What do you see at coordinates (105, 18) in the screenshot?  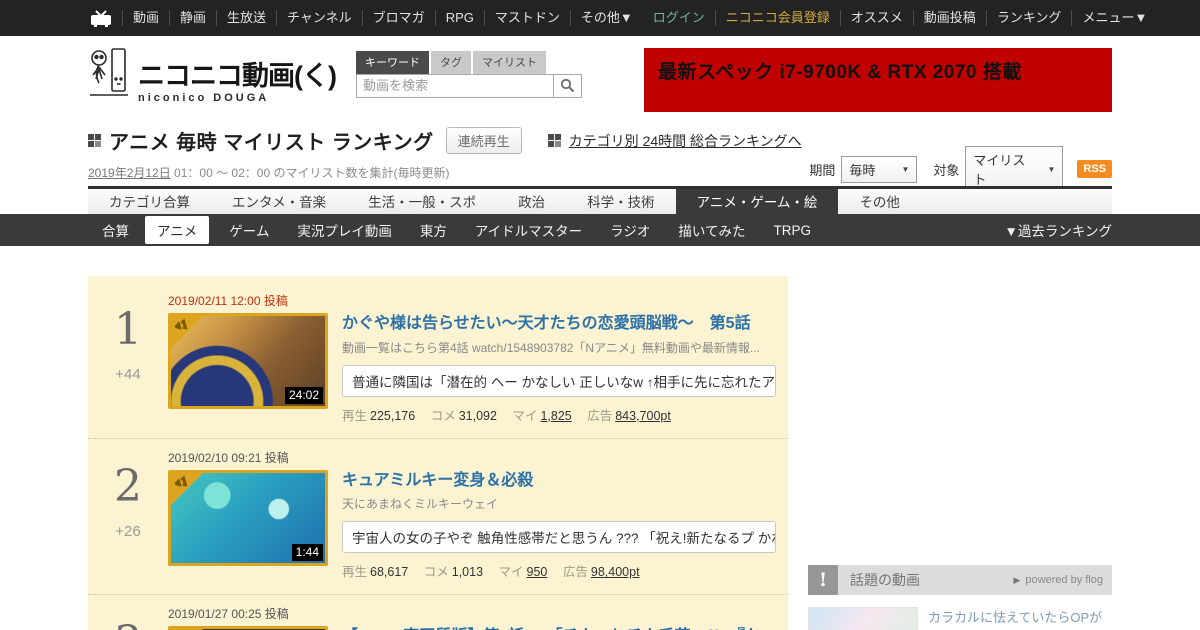 I see `niconico-tv-icon` at bounding box center [105, 18].